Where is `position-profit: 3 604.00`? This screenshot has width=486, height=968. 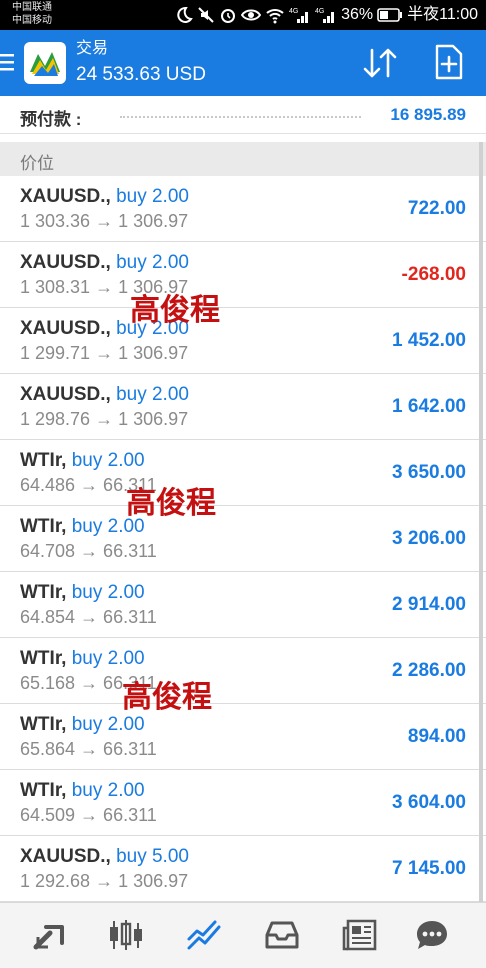 position-profit: 3 604.00 is located at coordinates (429, 802).